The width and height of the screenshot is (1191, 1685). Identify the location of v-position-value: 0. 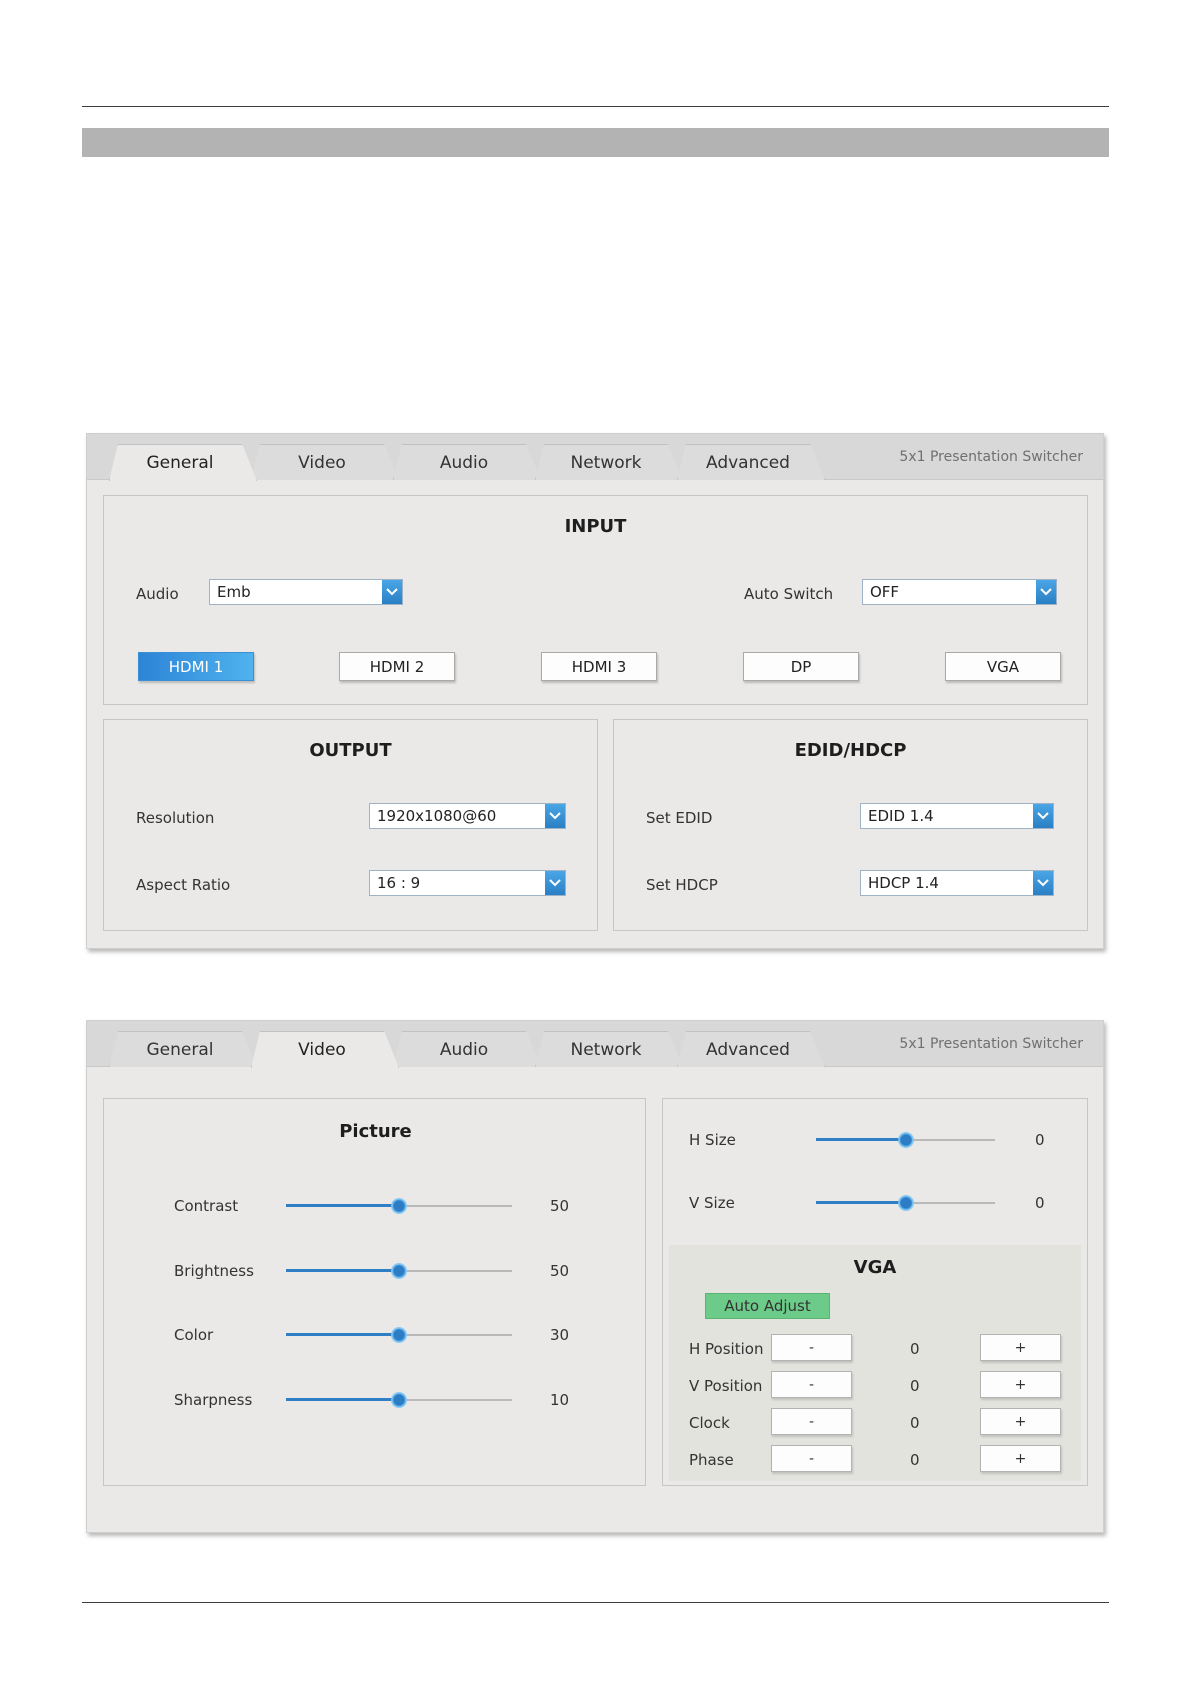
(915, 1386).